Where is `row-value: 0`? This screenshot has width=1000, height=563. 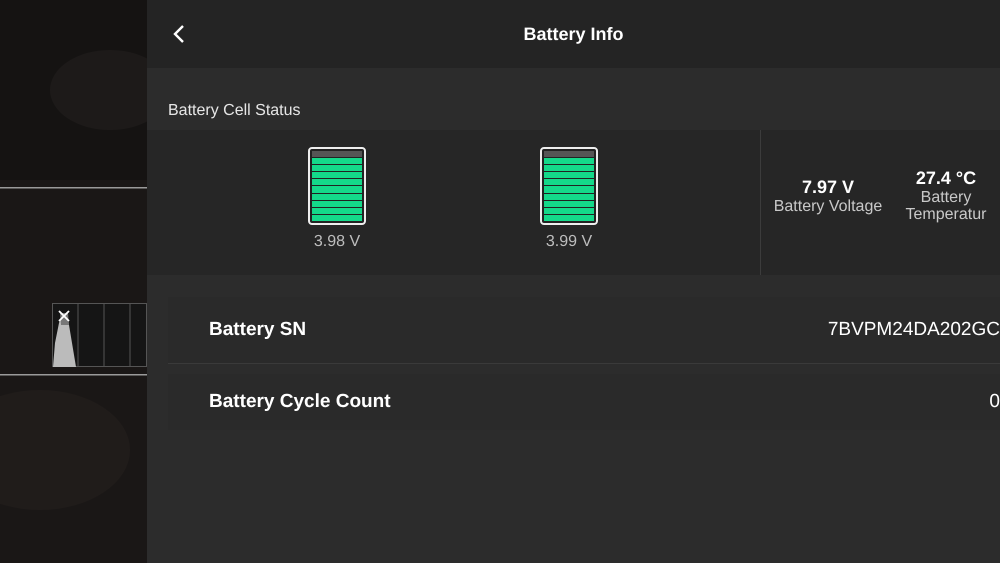 row-value: 0 is located at coordinates (994, 402).